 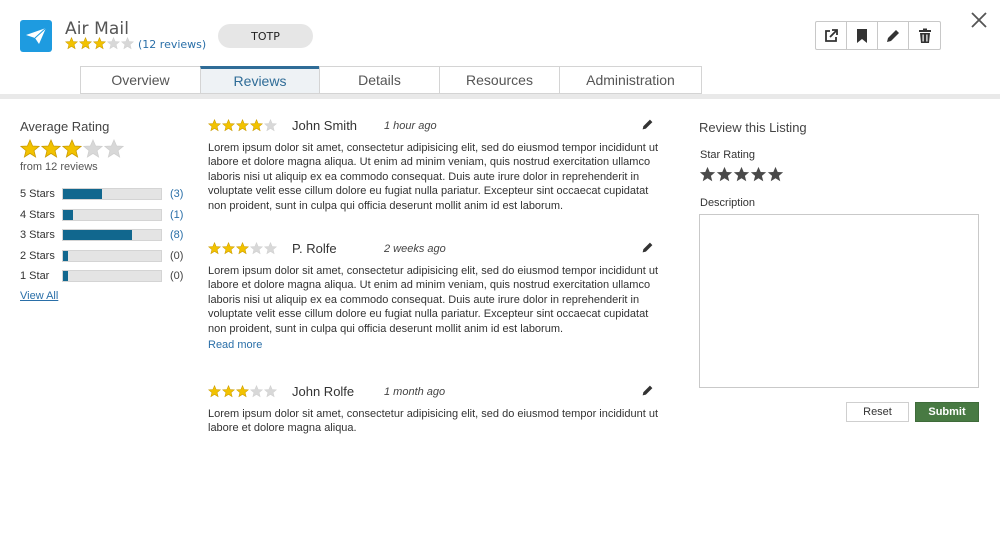 I want to click on tag-badge: TOTP, so click(x=265, y=36).